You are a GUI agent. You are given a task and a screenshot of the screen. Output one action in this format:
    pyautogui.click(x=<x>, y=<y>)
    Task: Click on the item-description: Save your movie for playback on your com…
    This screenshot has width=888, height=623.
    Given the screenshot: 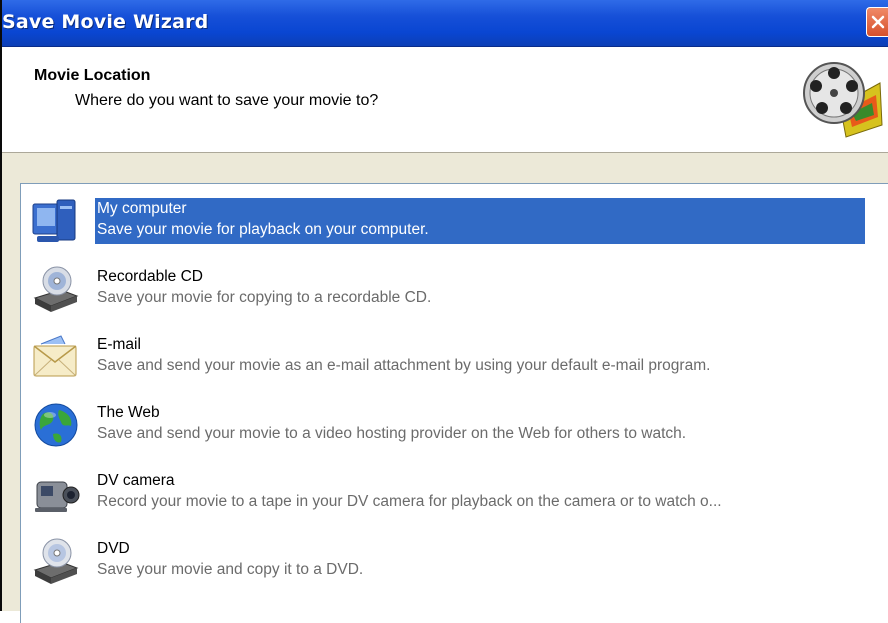 What is the action you would take?
    pyautogui.click(x=263, y=229)
    